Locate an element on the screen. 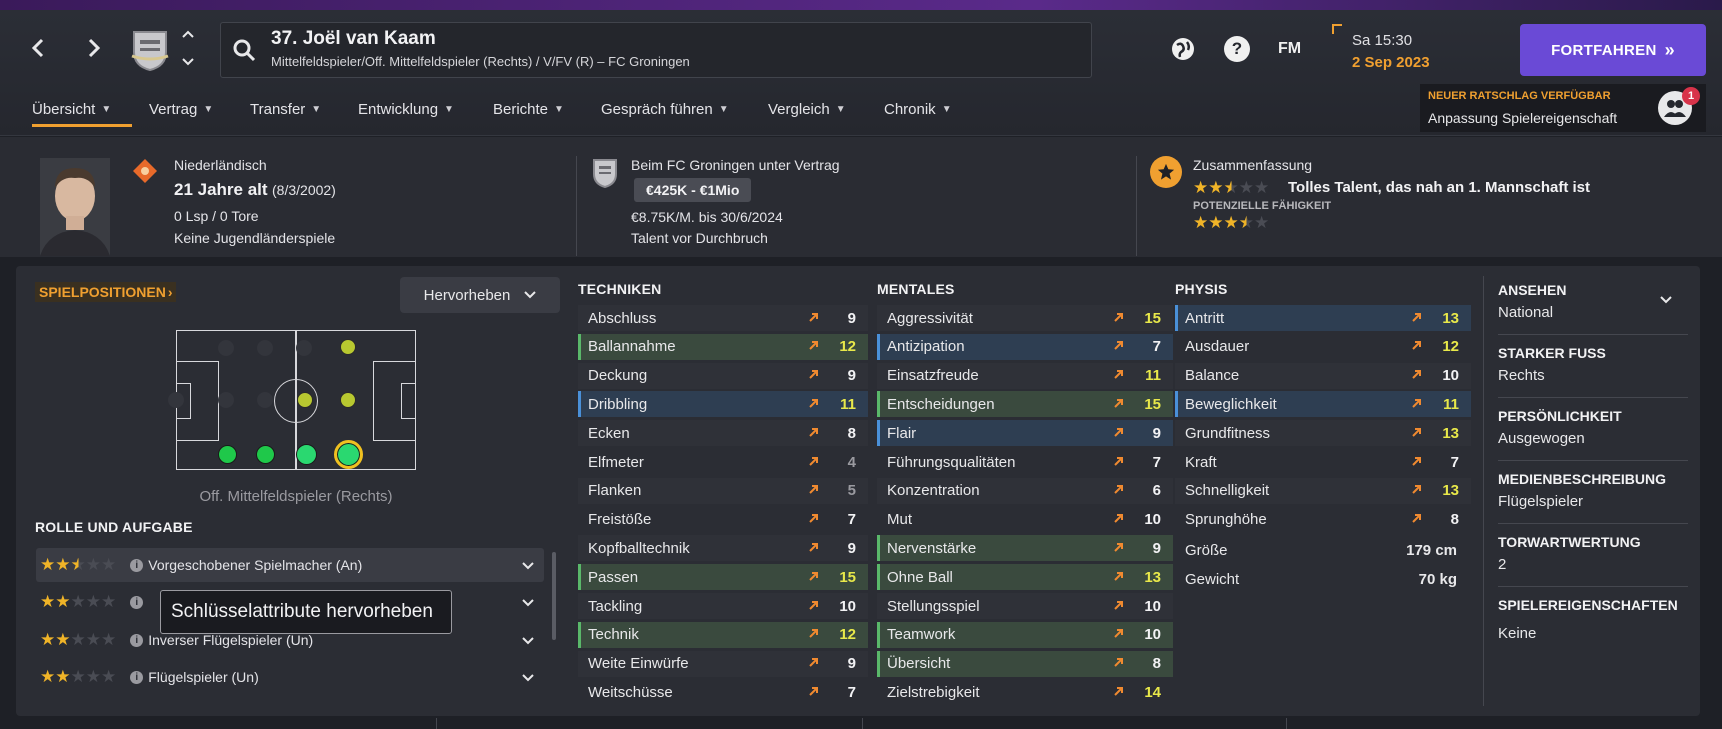  roles-scrollbar is located at coordinates (554, 596).